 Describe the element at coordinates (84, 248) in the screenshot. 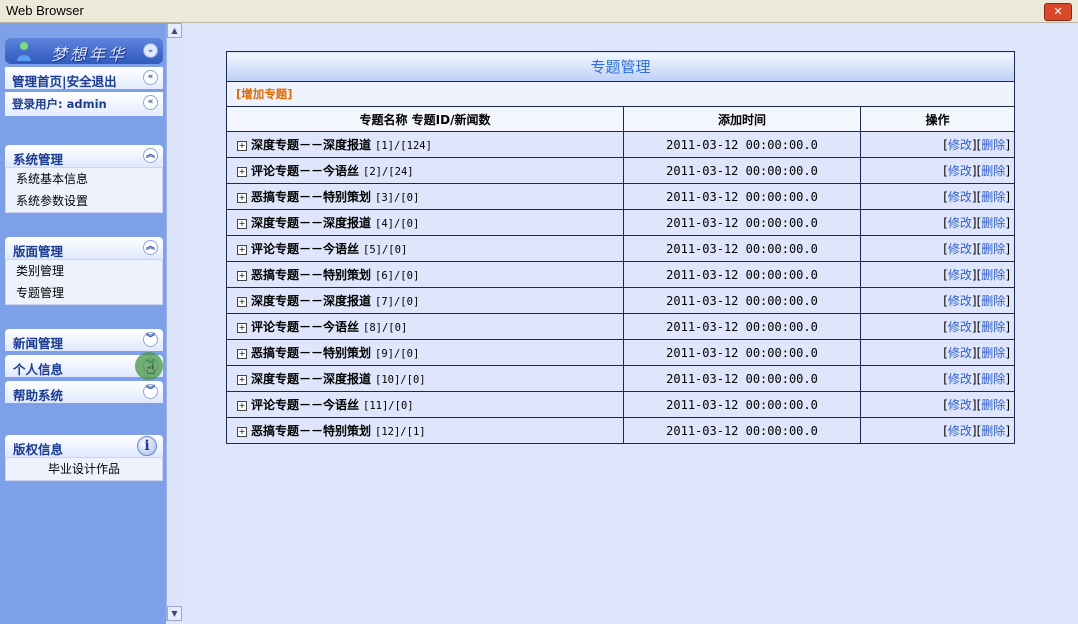

I see `panel-header-layout: 版面管理 ︽` at that location.